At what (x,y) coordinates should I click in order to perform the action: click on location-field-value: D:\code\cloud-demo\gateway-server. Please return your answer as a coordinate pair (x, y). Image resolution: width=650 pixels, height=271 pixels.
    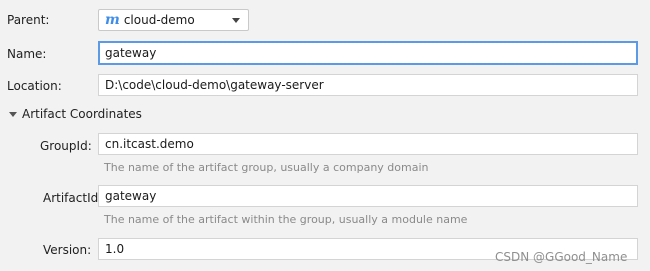
    Looking at the image, I should click on (214, 85).